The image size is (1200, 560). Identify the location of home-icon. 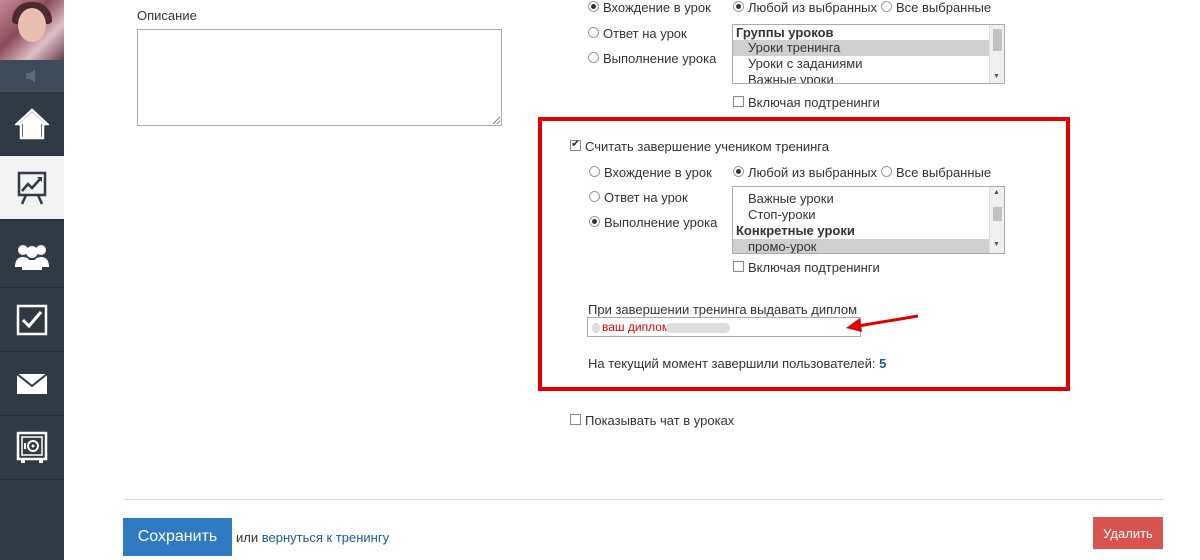
(32, 123).